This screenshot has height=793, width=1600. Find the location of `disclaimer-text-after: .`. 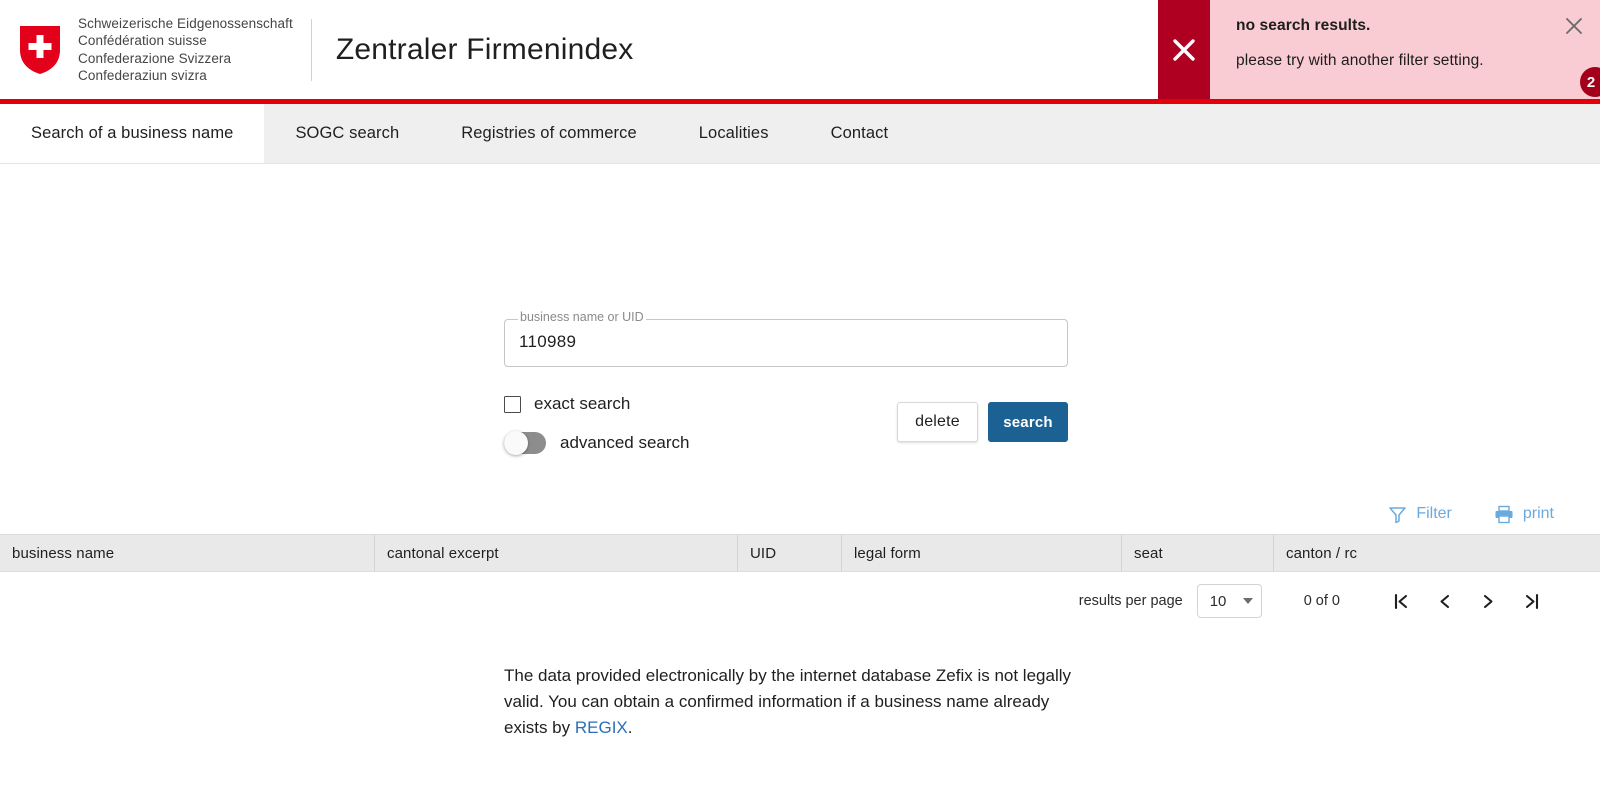

disclaimer-text-after: . is located at coordinates (630, 727).